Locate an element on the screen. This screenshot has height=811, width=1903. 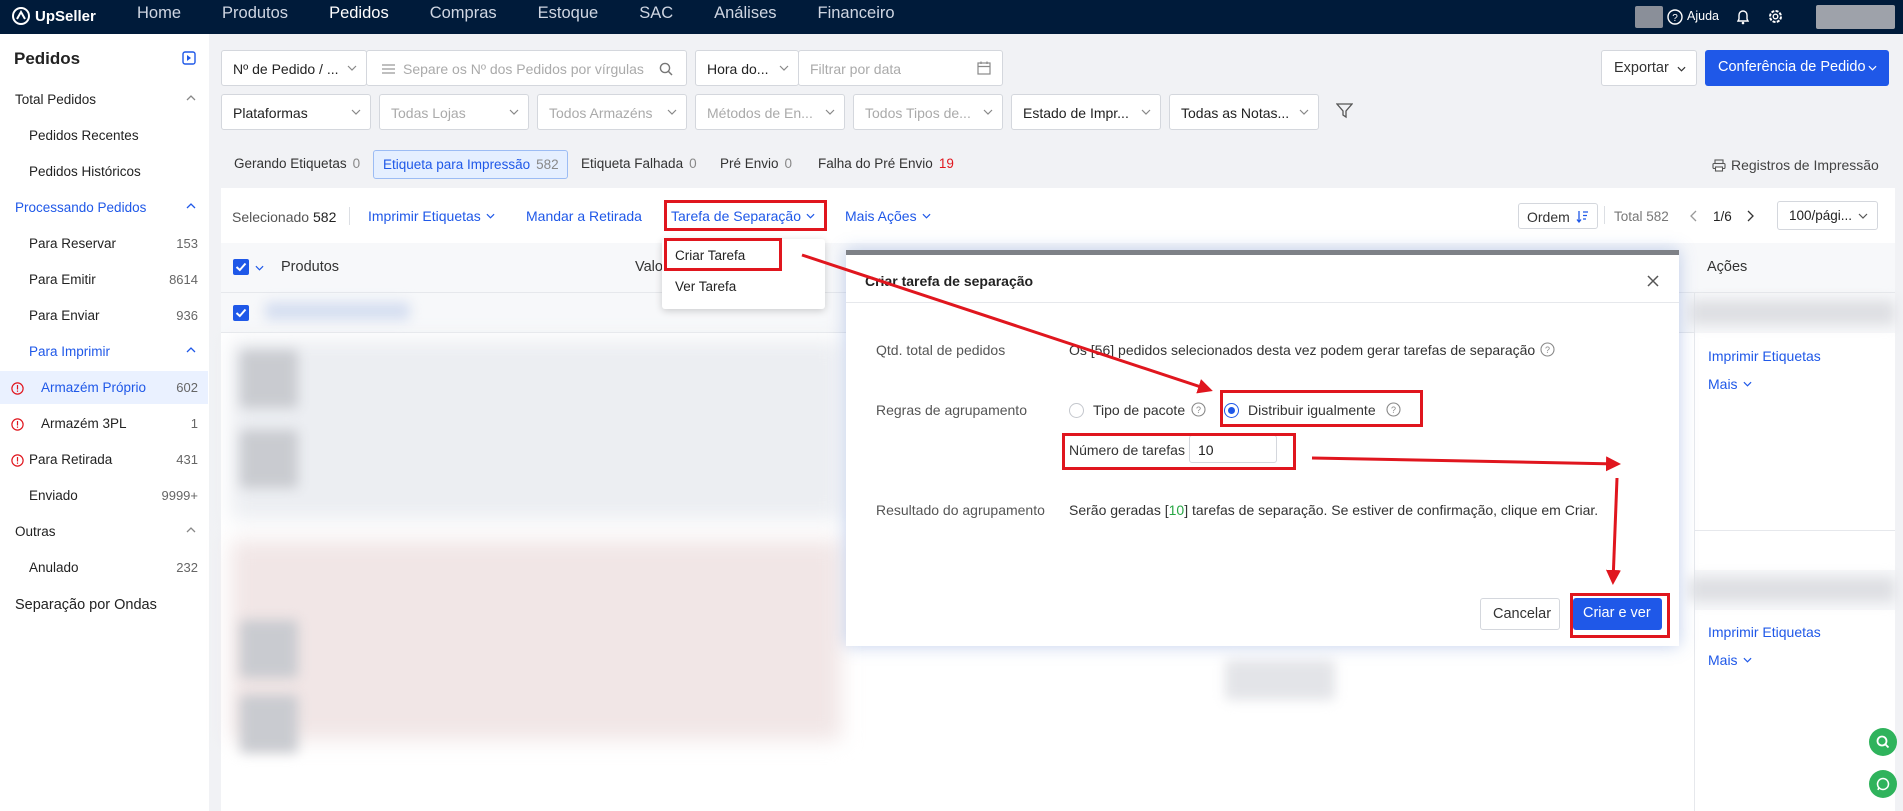
floating-search-button is located at coordinates (1883, 742).